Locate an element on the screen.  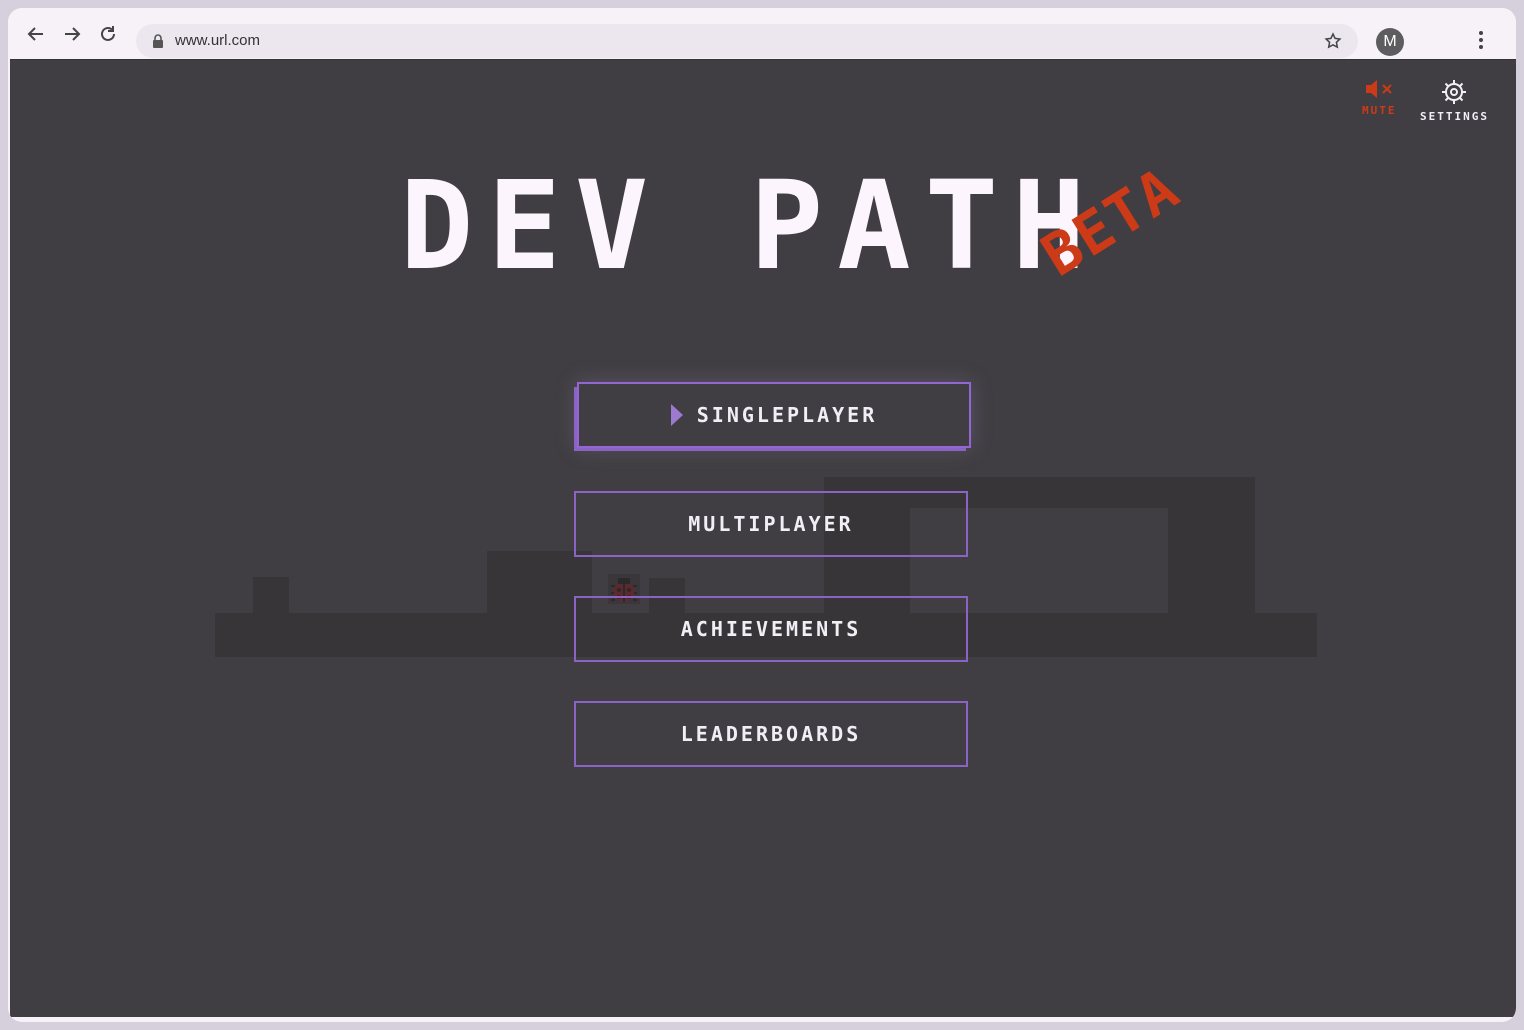
url-text: www.url.com is located at coordinates (218, 40).